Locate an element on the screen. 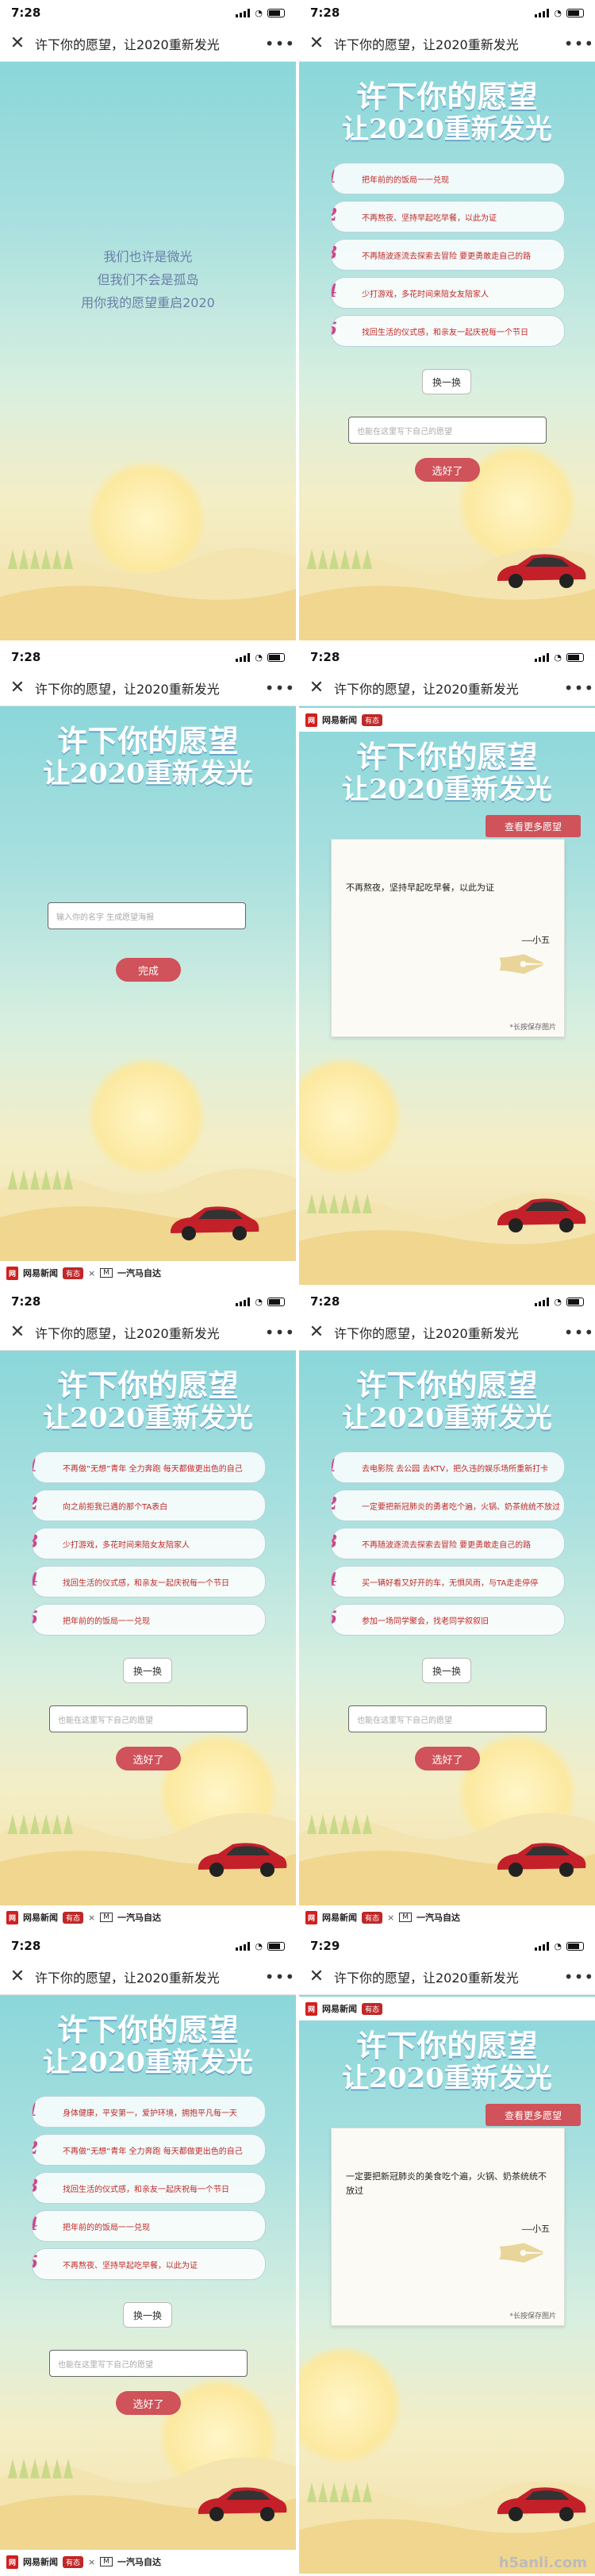 This screenshot has width=595, height=2576. nav-bar: ✕ 许下你的愿望，让2020重新发光 ••• is located at coordinates (447, 688).